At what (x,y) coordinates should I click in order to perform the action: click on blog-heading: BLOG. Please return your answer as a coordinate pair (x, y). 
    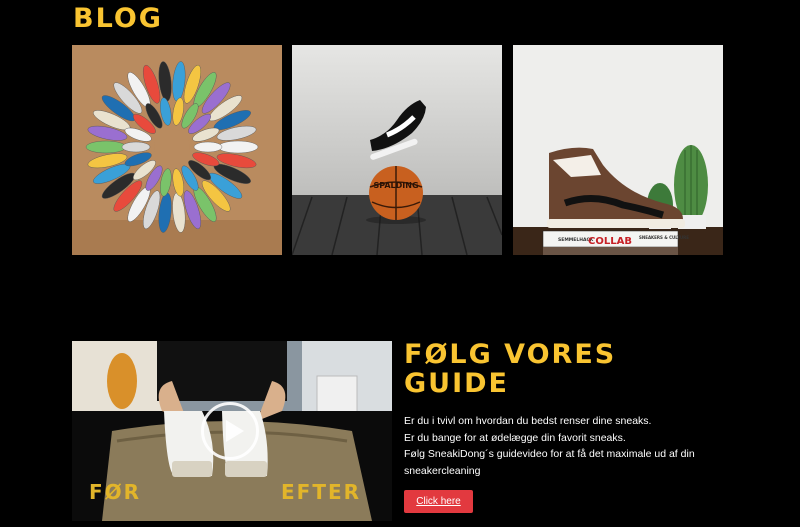
    Looking at the image, I should click on (118, 18).